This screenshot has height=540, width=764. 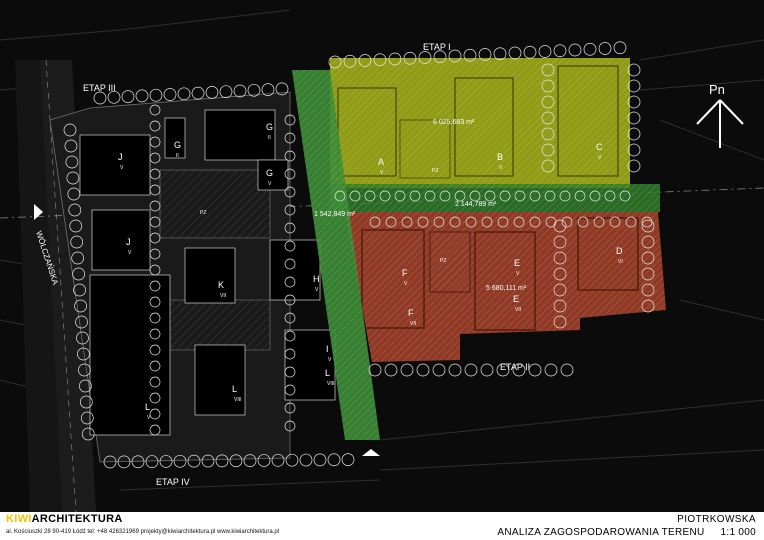 I want to click on building-letter: I, so click(x=327, y=349).